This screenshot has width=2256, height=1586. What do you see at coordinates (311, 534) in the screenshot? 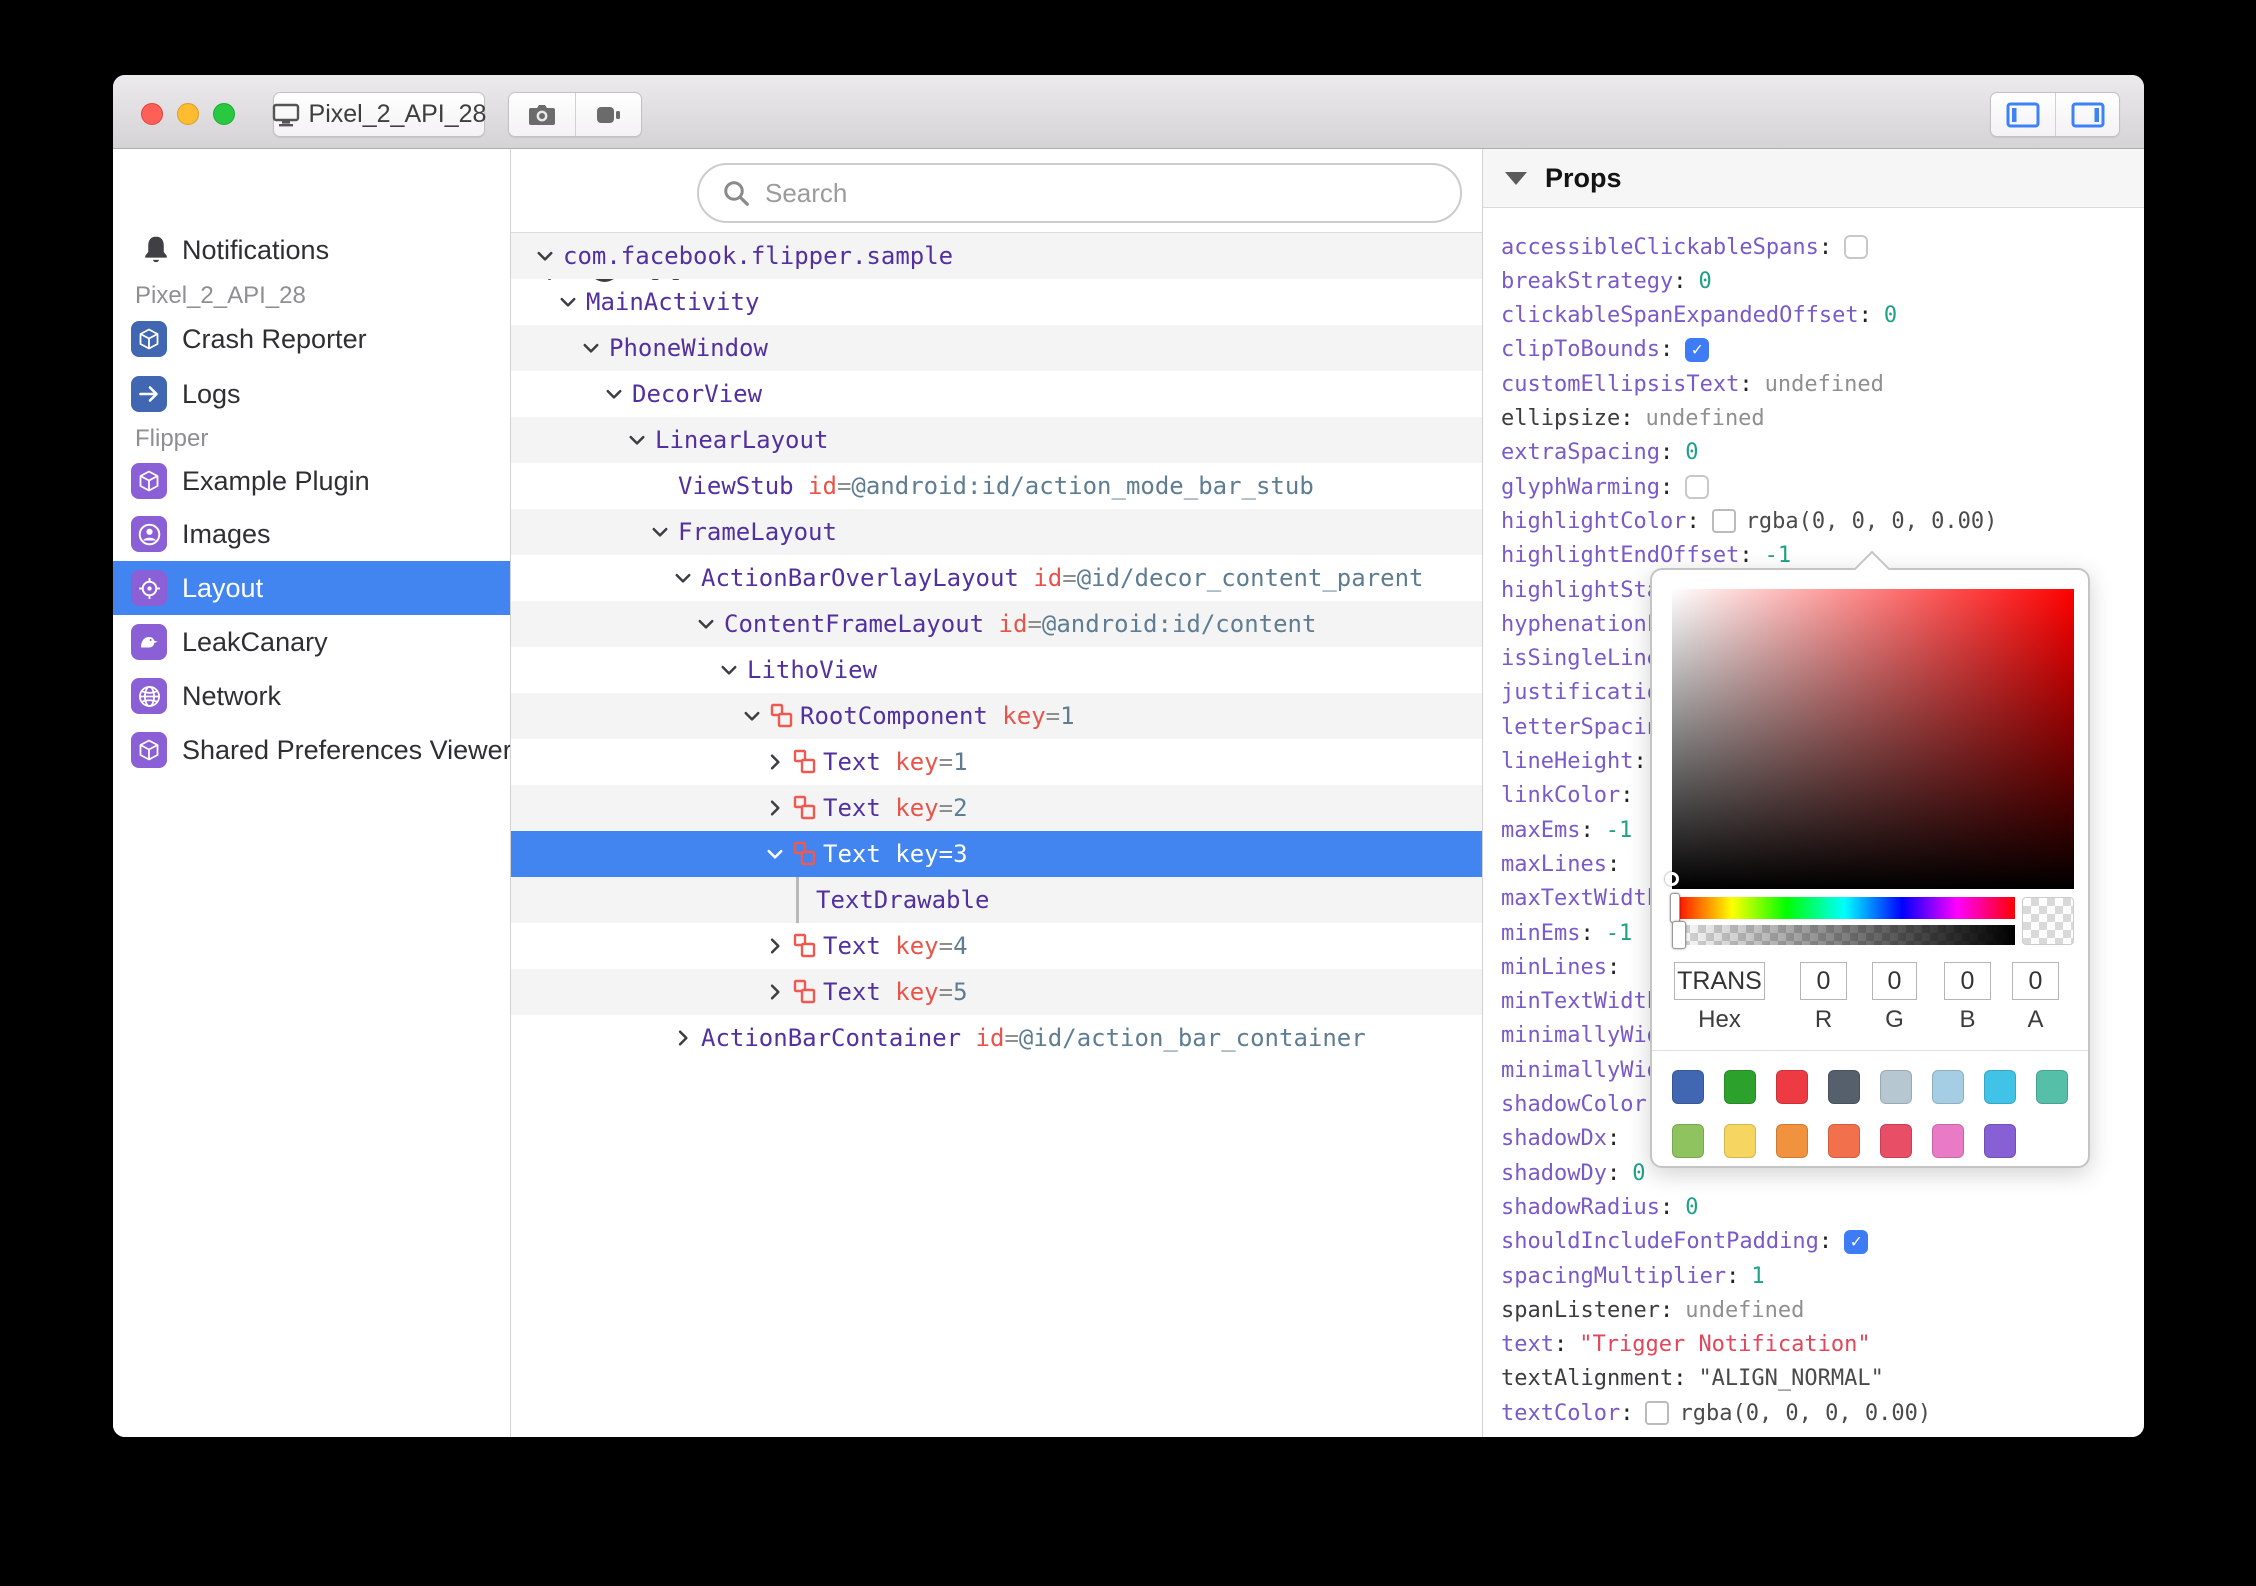
I see `sidebar-item-images: Images` at bounding box center [311, 534].